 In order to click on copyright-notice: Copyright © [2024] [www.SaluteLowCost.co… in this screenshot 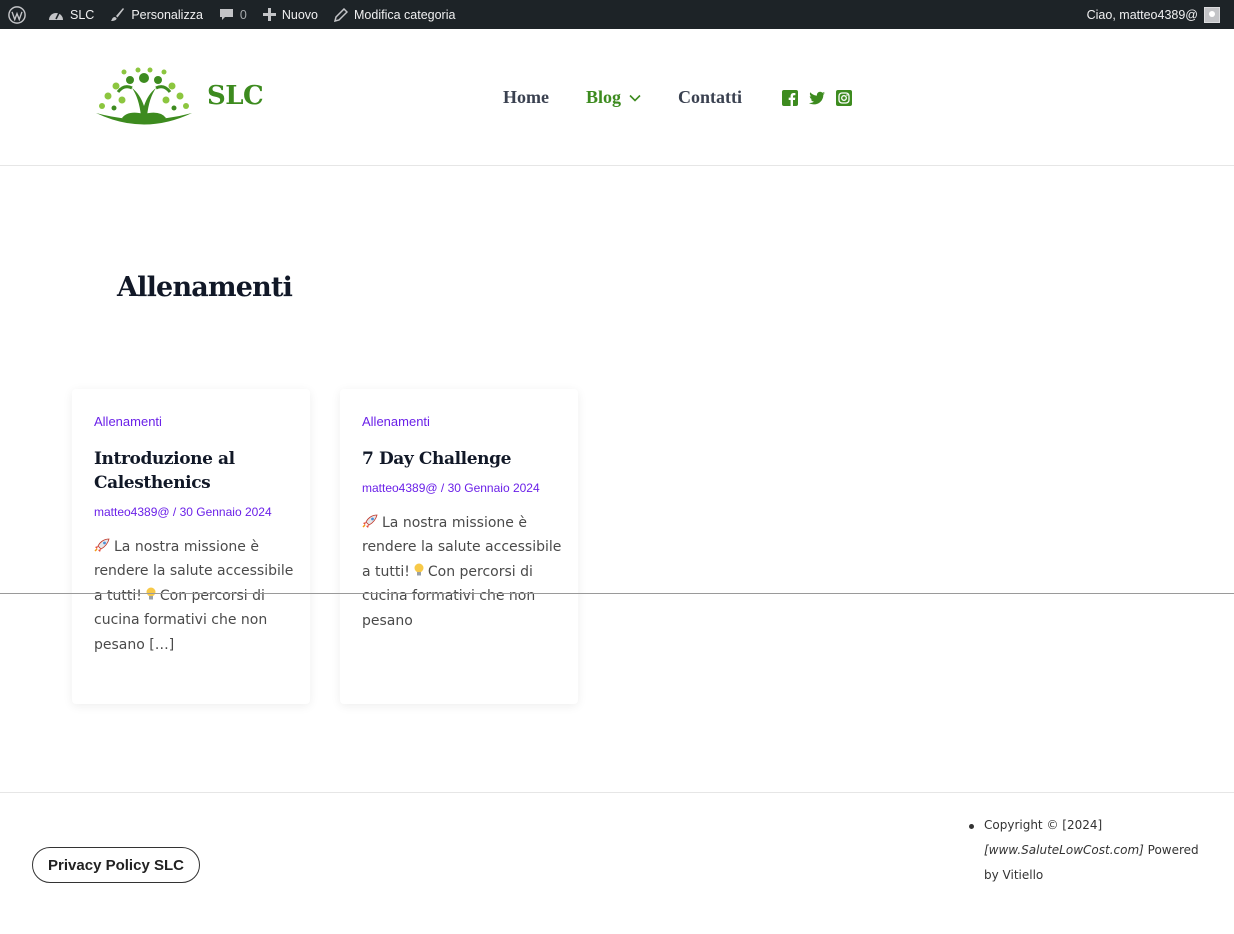, I will do `click(1089, 850)`.